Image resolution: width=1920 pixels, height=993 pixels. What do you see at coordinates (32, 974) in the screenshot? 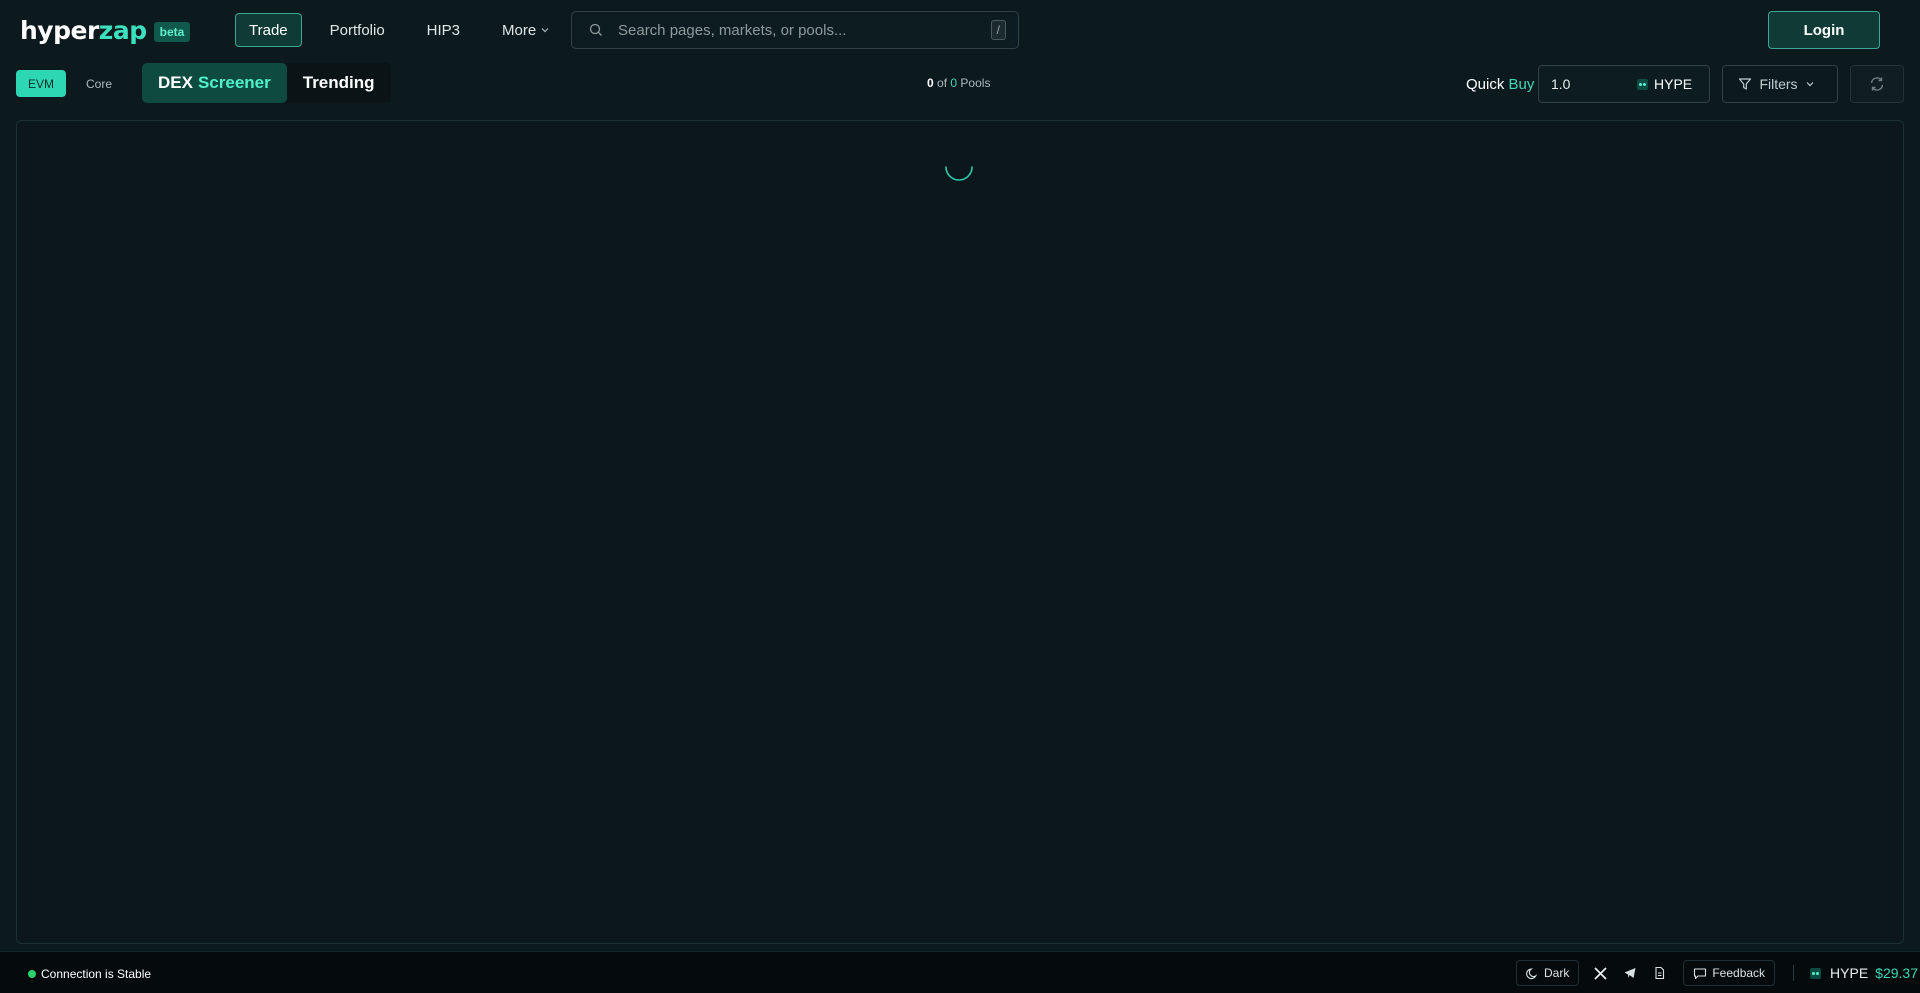
I see `status-dot` at bounding box center [32, 974].